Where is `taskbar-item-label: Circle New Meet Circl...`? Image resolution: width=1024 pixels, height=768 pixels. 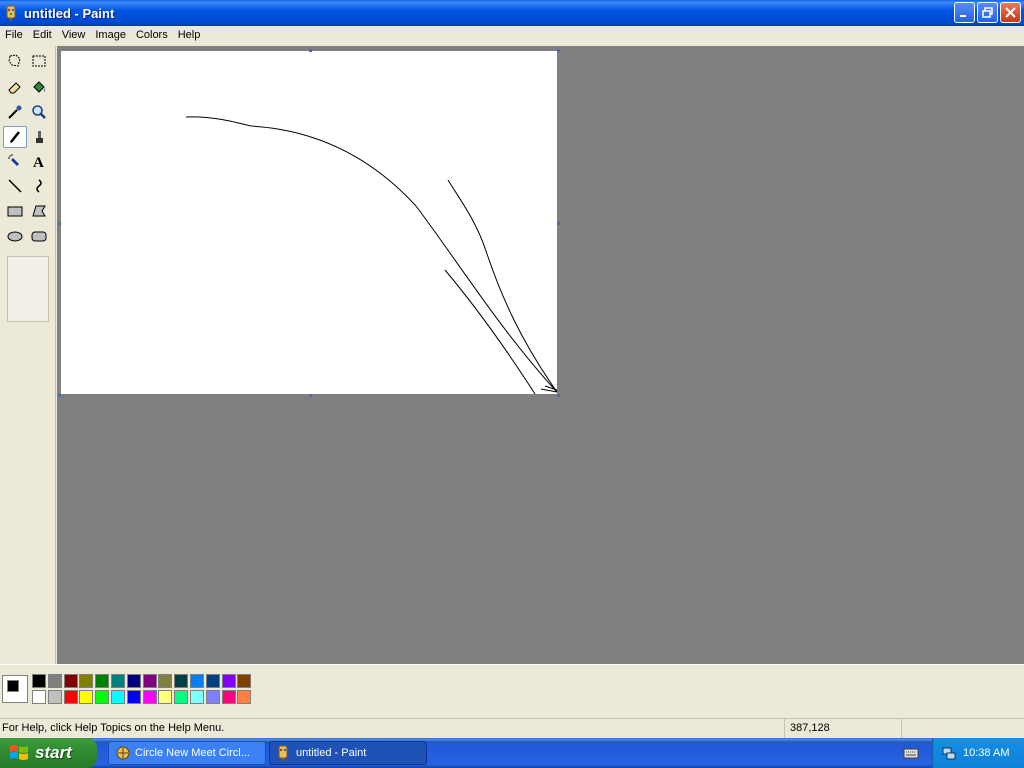
taskbar-item-label: Circle New Meet Circl... is located at coordinates (192, 753).